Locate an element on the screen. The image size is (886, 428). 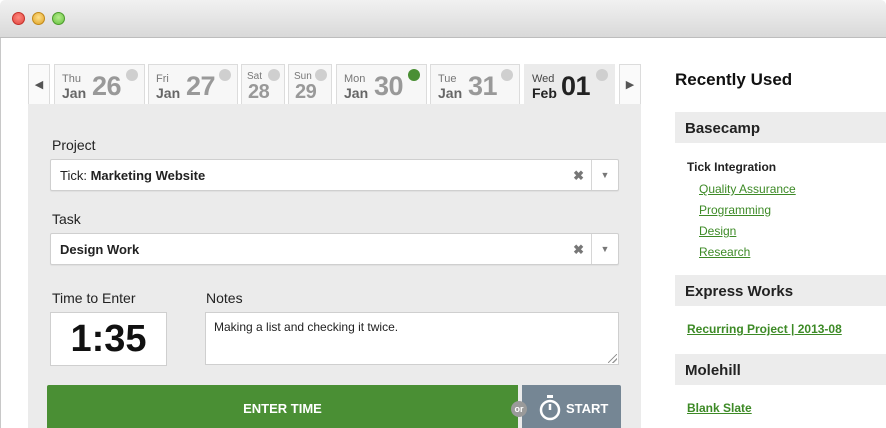
recent-group-molehill: Molehill is located at coordinates (780, 369).